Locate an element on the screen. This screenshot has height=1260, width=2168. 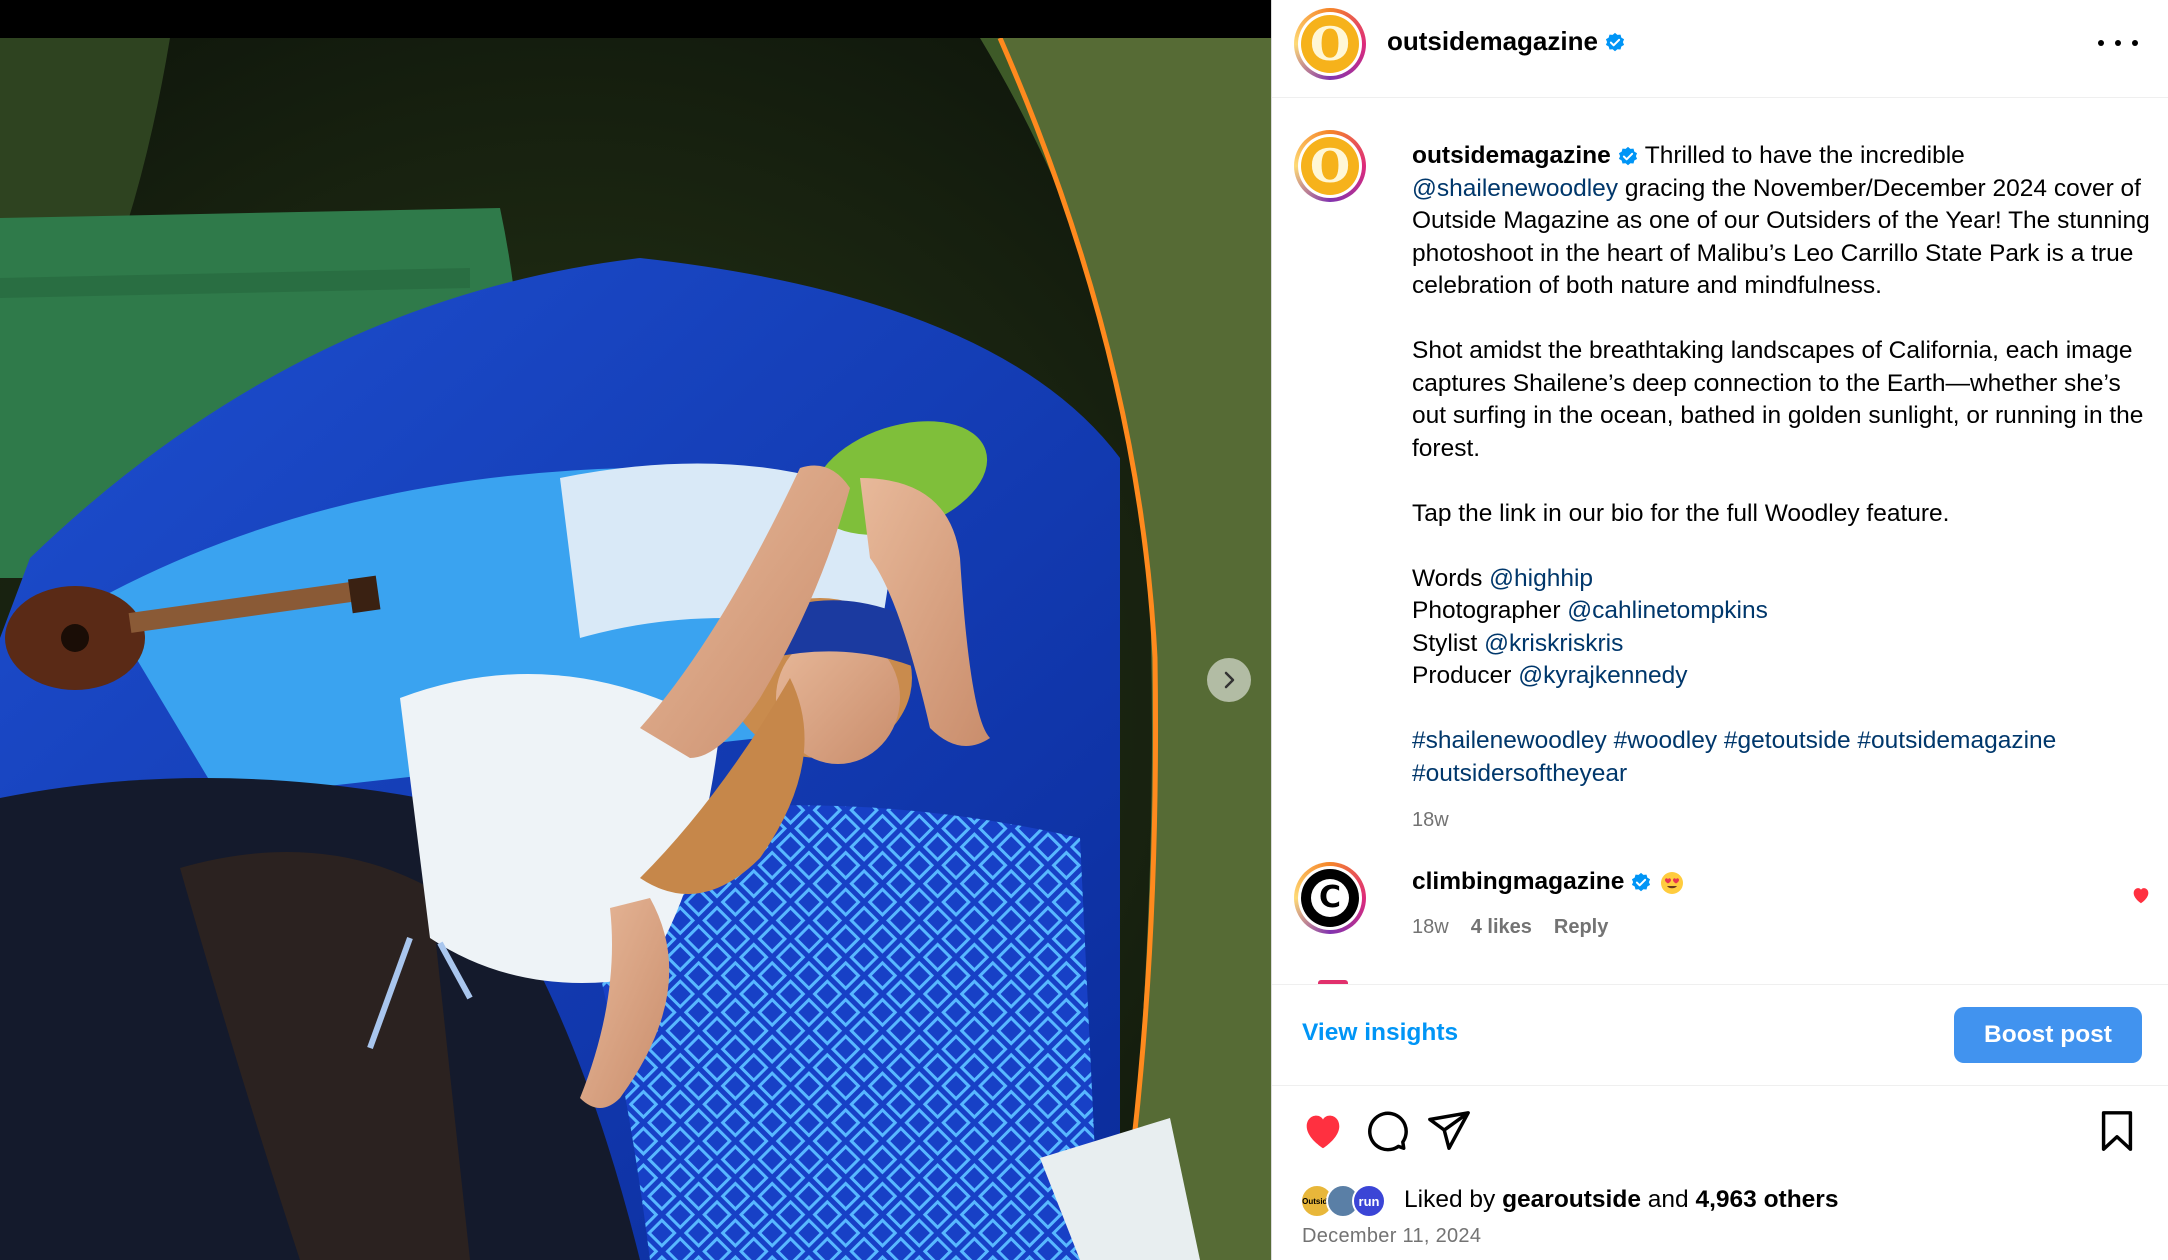
comment-line: climbingmagazine is located at coordinates (1548, 882).